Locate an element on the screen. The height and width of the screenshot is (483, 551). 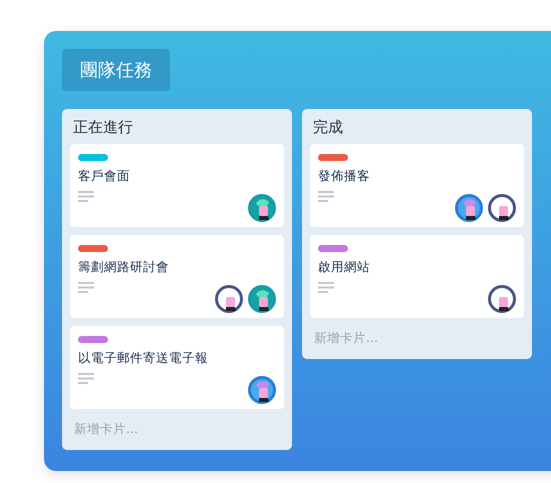
task-card: 籌劃網路研討會 is located at coordinates (177, 276).